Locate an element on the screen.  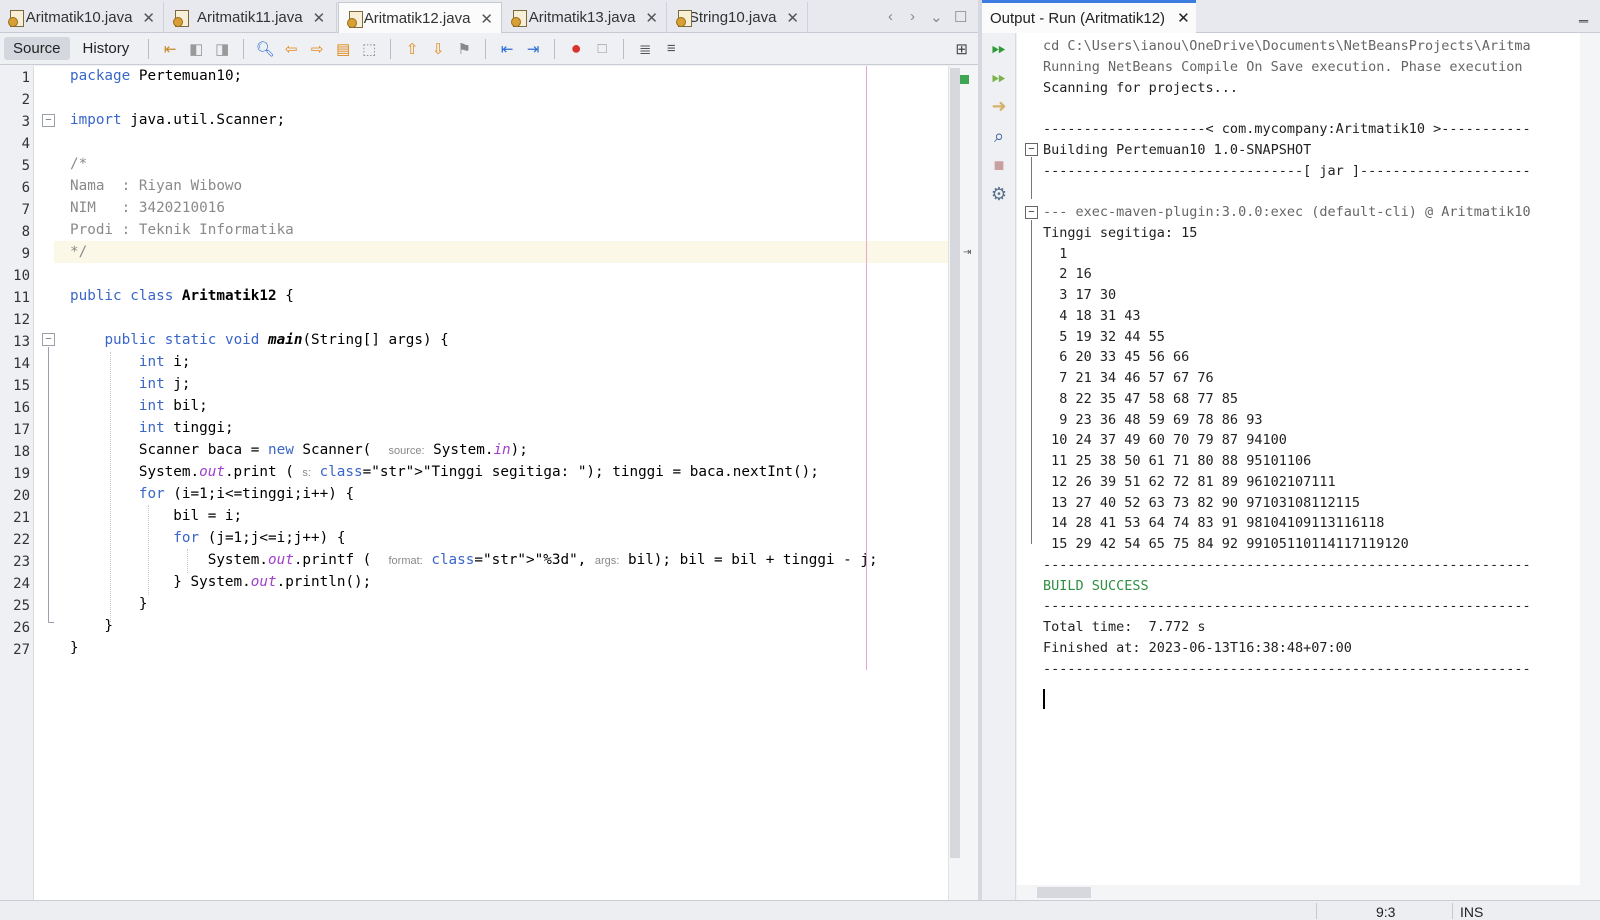
line-number: 6 is located at coordinates (25, 188).